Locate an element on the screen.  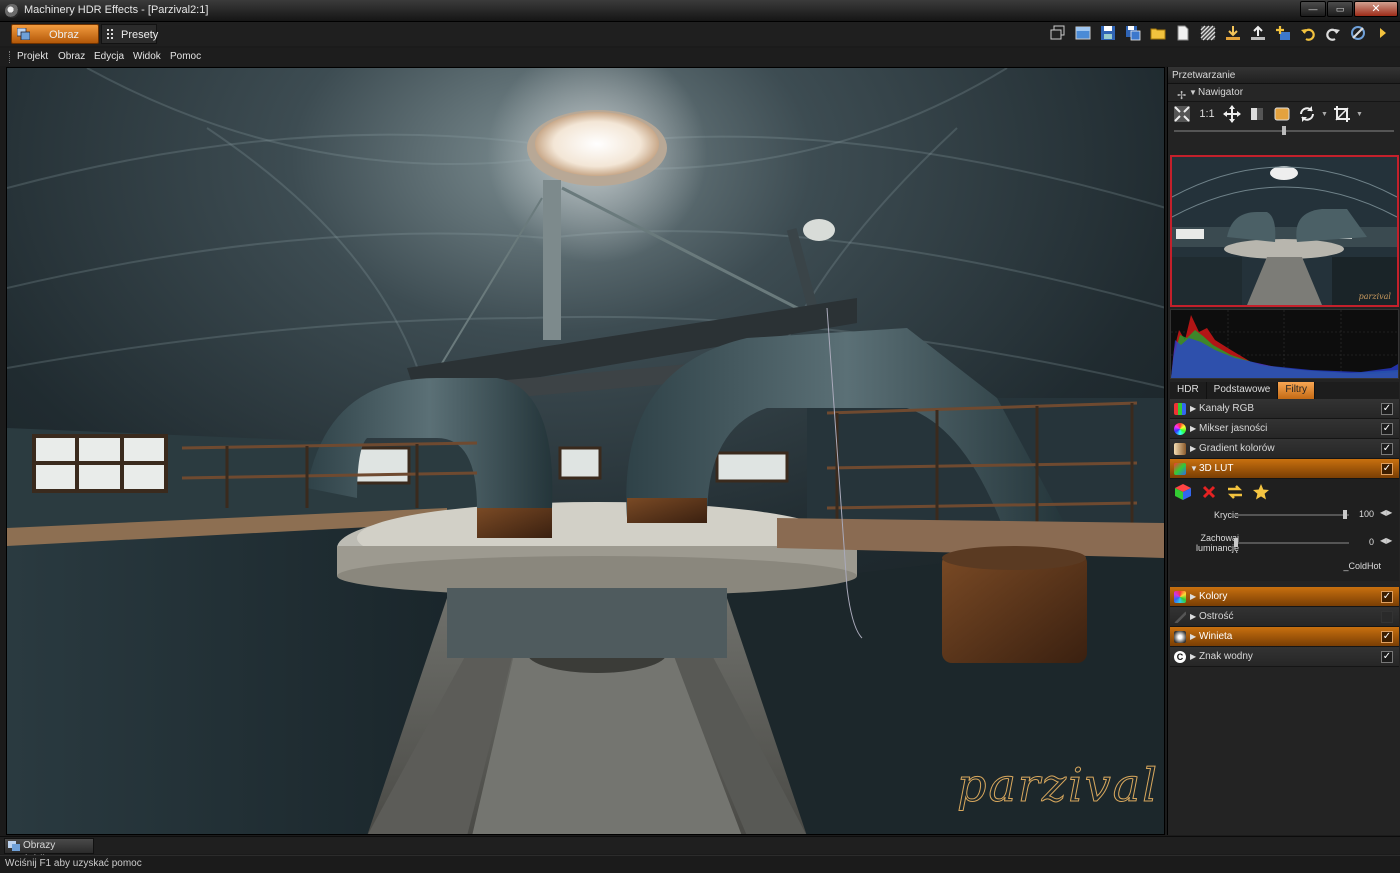
source-images-icon is located at coordinates (14, 846).